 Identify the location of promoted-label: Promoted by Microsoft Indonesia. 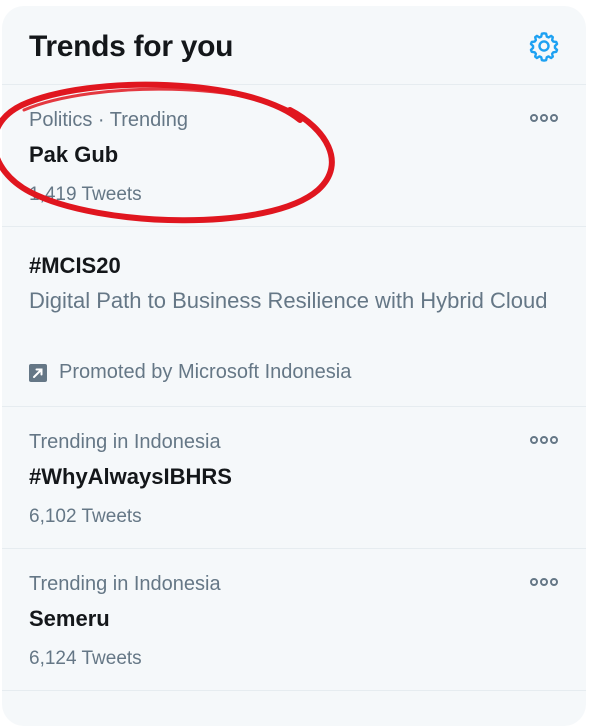
(190, 372).